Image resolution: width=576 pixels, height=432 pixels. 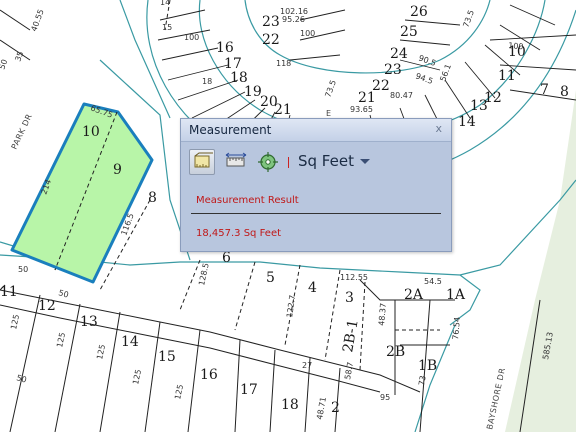 I want to click on result-value: 18,457.3 Sq Feet, so click(x=239, y=233).